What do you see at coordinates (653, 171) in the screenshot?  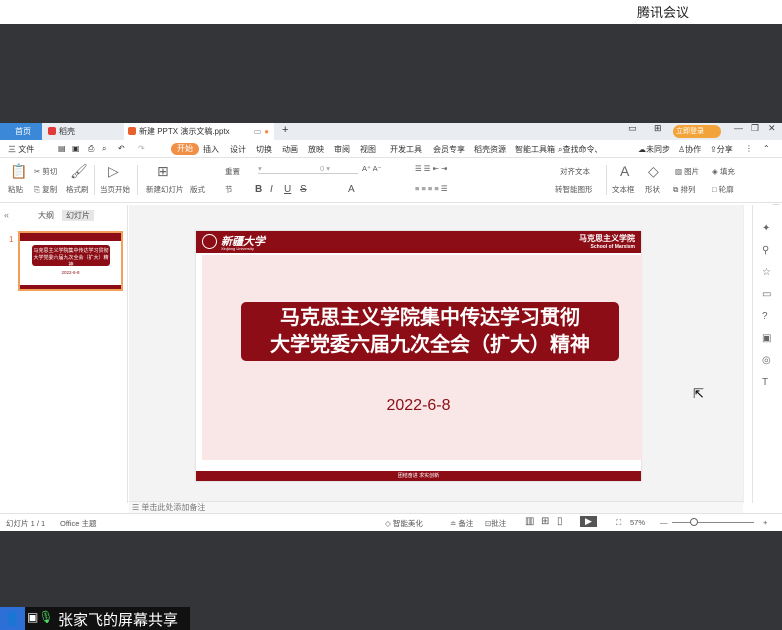 I see `shape-icon: ◇` at bounding box center [653, 171].